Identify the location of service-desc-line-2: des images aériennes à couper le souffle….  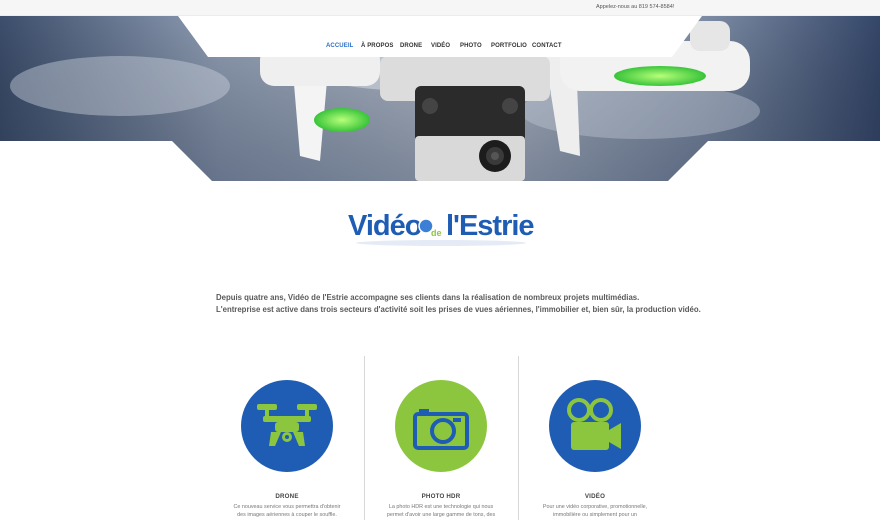
(287, 515).